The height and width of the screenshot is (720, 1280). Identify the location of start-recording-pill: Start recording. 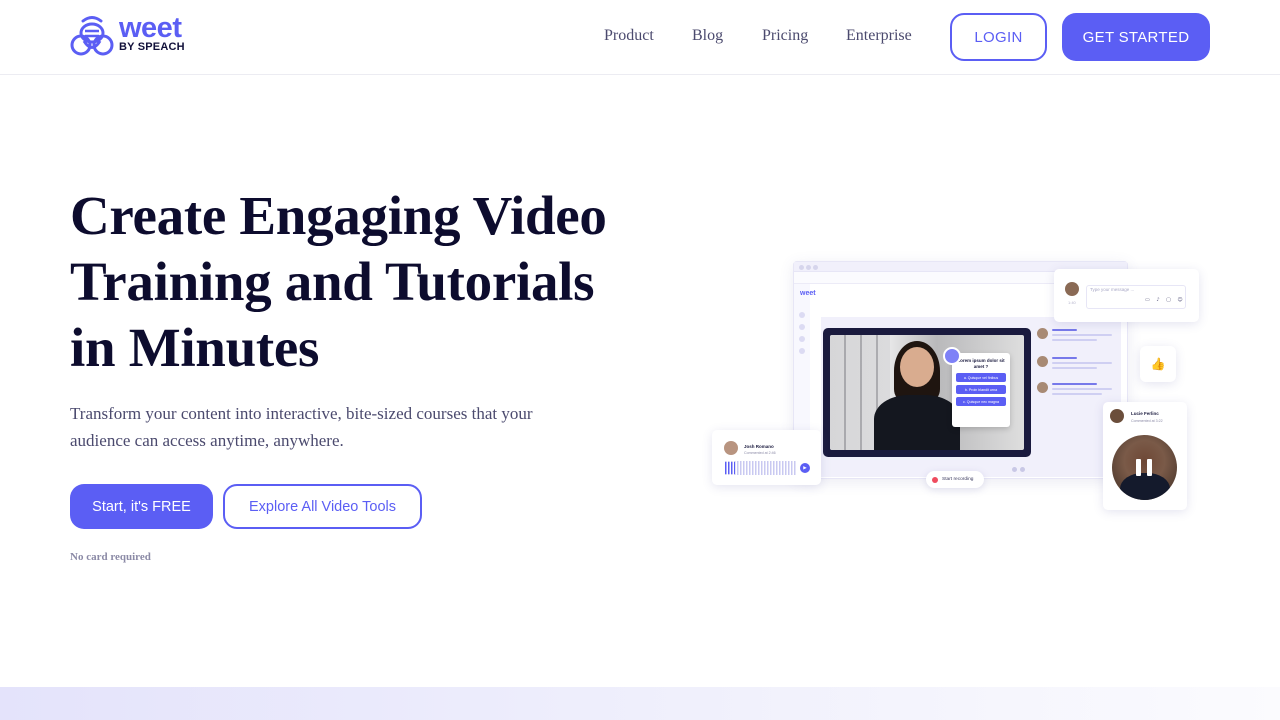
(955, 479).